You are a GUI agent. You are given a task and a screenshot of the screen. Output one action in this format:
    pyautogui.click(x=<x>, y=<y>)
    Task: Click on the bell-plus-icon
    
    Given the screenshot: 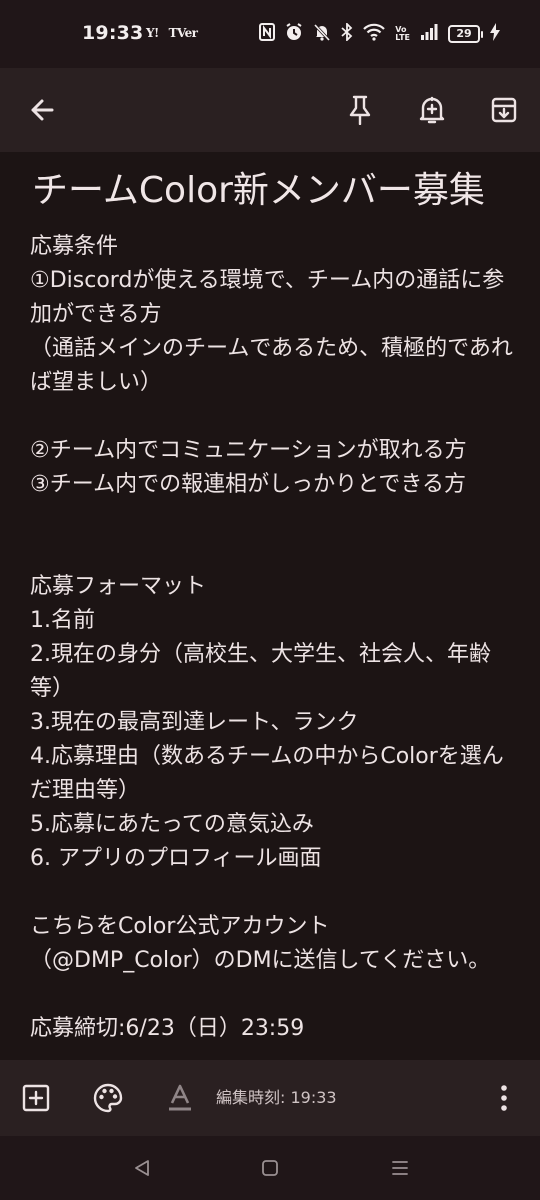 What is the action you would take?
    pyautogui.click(x=432, y=110)
    